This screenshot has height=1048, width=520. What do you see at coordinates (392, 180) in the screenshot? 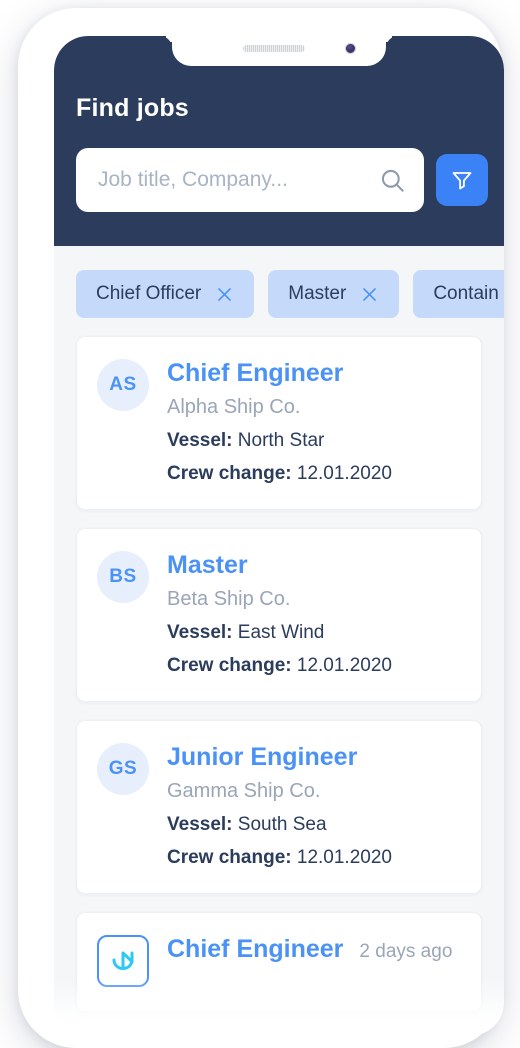
I see `search-icon` at bounding box center [392, 180].